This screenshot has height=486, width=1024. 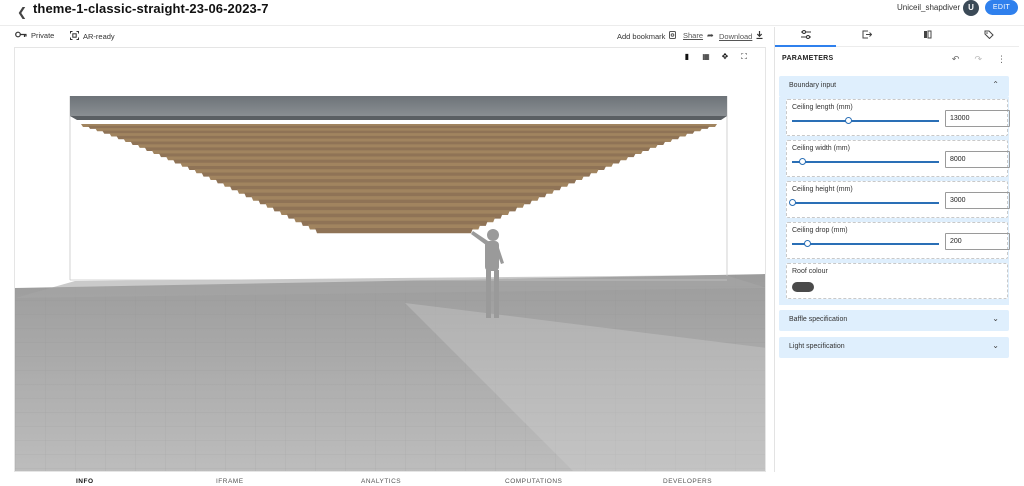 What do you see at coordinates (865, 120) in the screenshot?
I see `ceiling-length-slider` at bounding box center [865, 120].